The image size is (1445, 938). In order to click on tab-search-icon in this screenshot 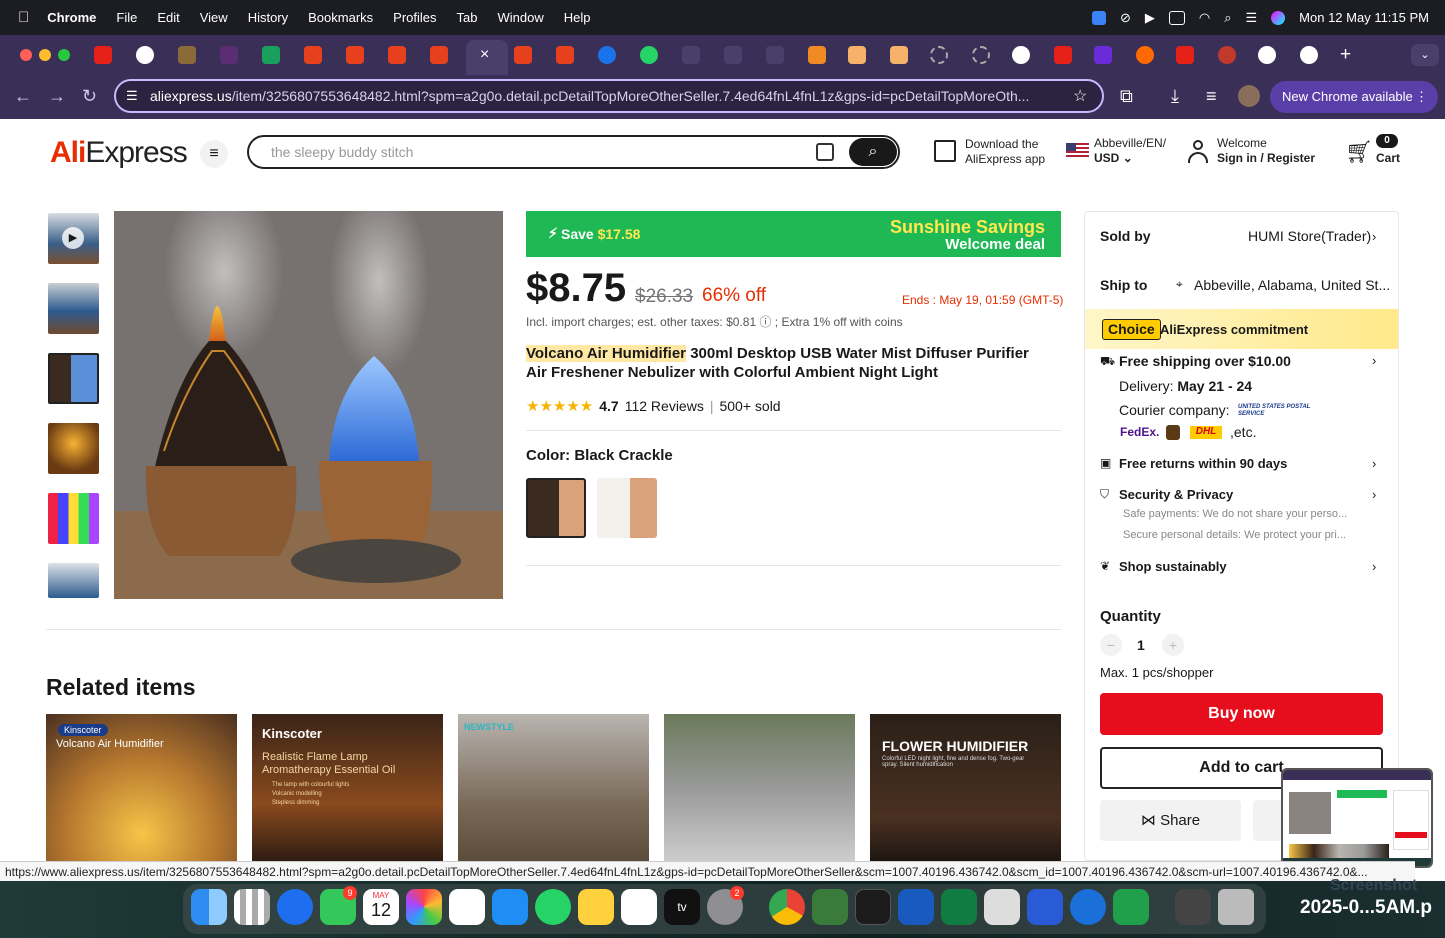, I will do `click(607, 55)`.